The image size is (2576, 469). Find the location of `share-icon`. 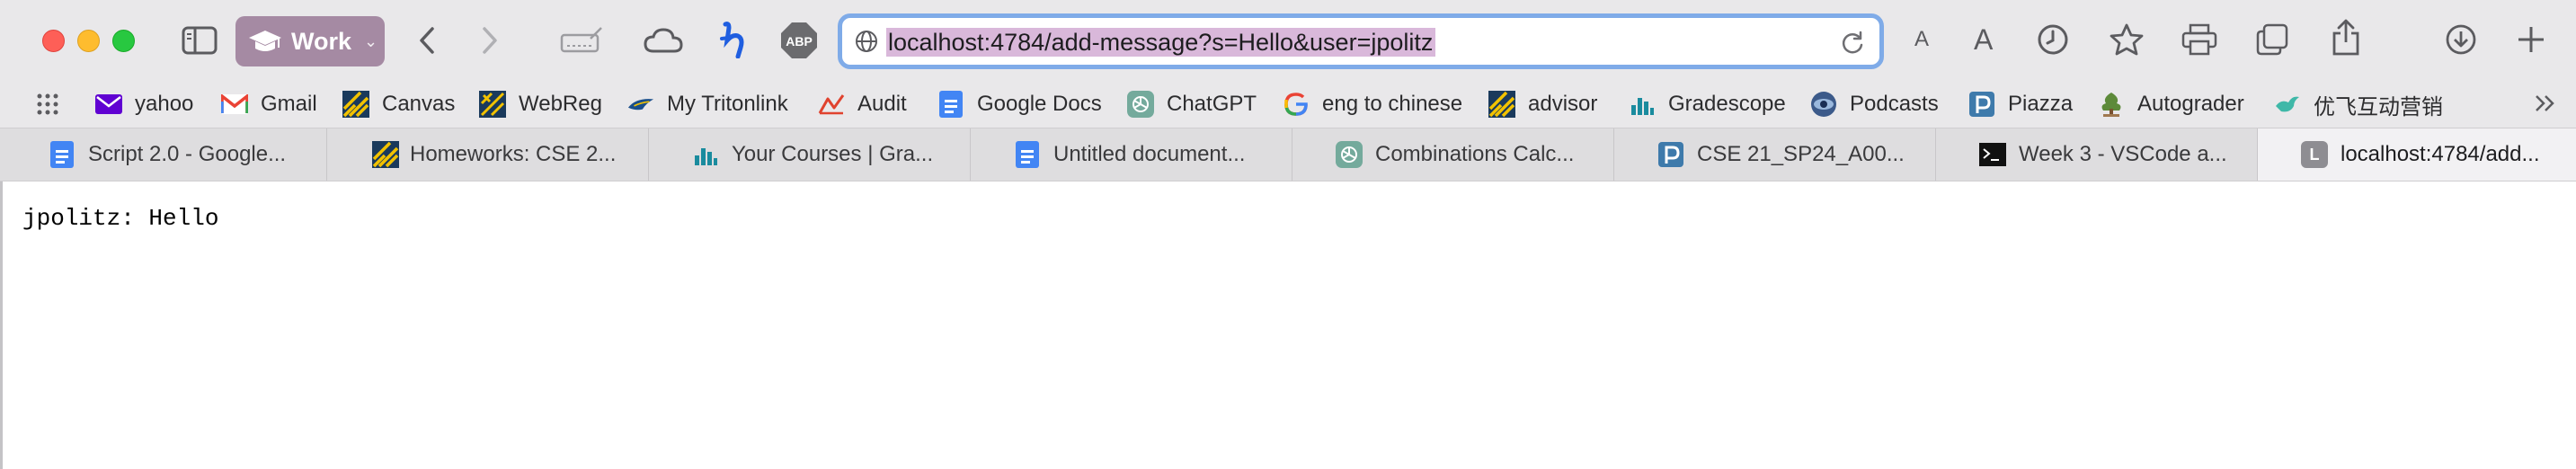

share-icon is located at coordinates (2346, 38).